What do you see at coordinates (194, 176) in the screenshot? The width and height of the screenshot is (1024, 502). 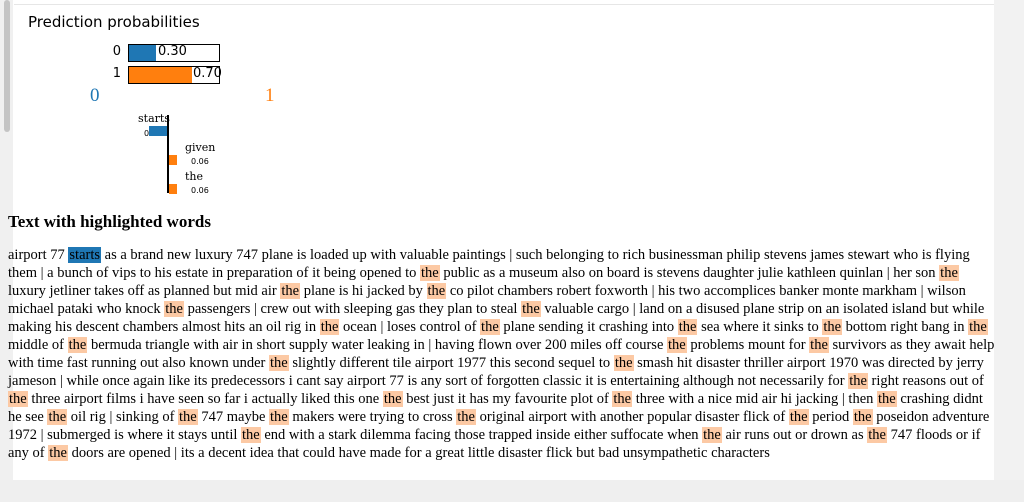 I see `feature-word: the` at bounding box center [194, 176].